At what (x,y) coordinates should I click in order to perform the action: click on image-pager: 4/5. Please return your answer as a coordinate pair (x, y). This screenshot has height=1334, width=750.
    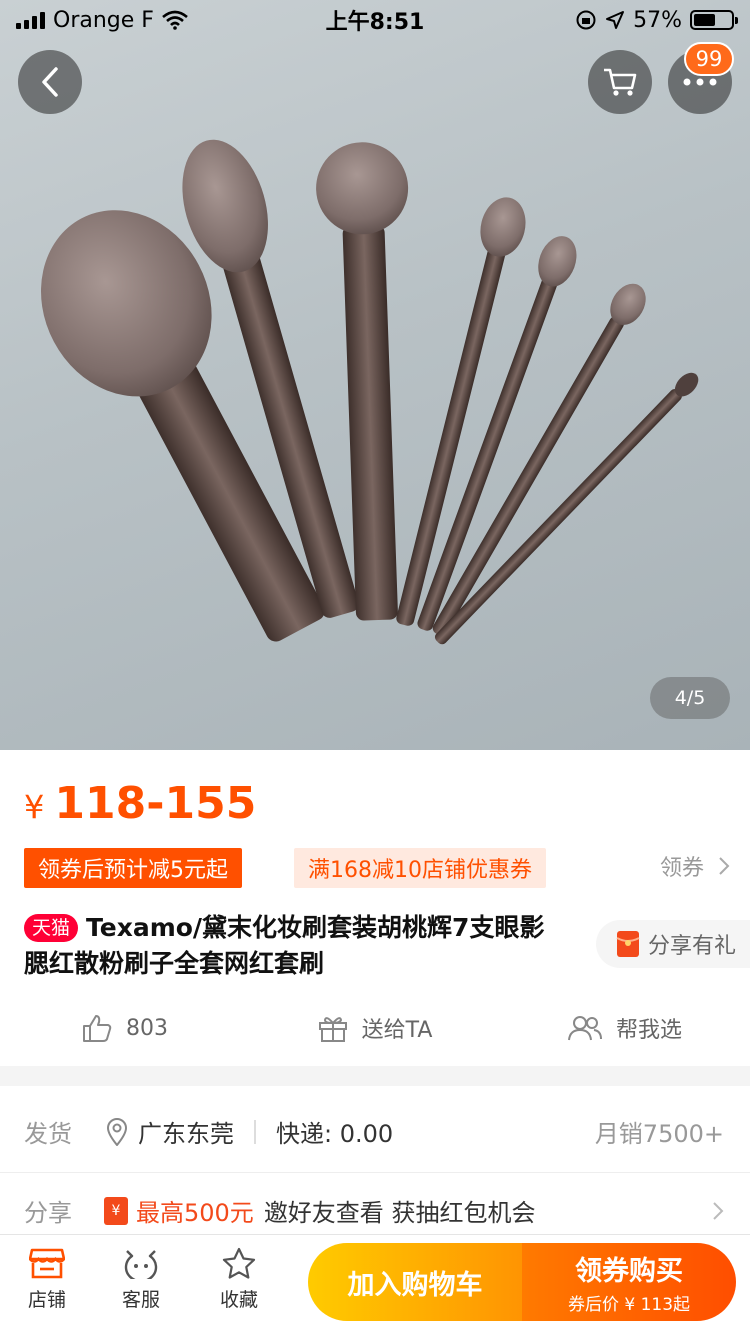
    Looking at the image, I should click on (690, 698).